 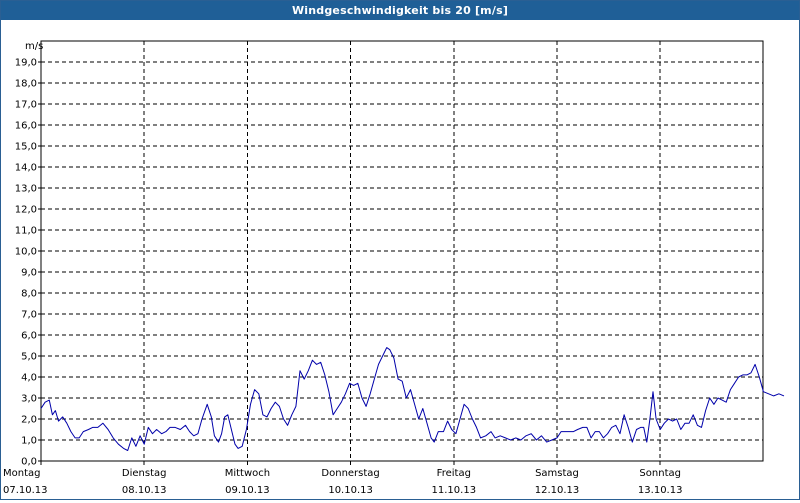 What do you see at coordinates (660, 490) in the screenshot?
I see `x-tick-label-date: 13.10.13` at bounding box center [660, 490].